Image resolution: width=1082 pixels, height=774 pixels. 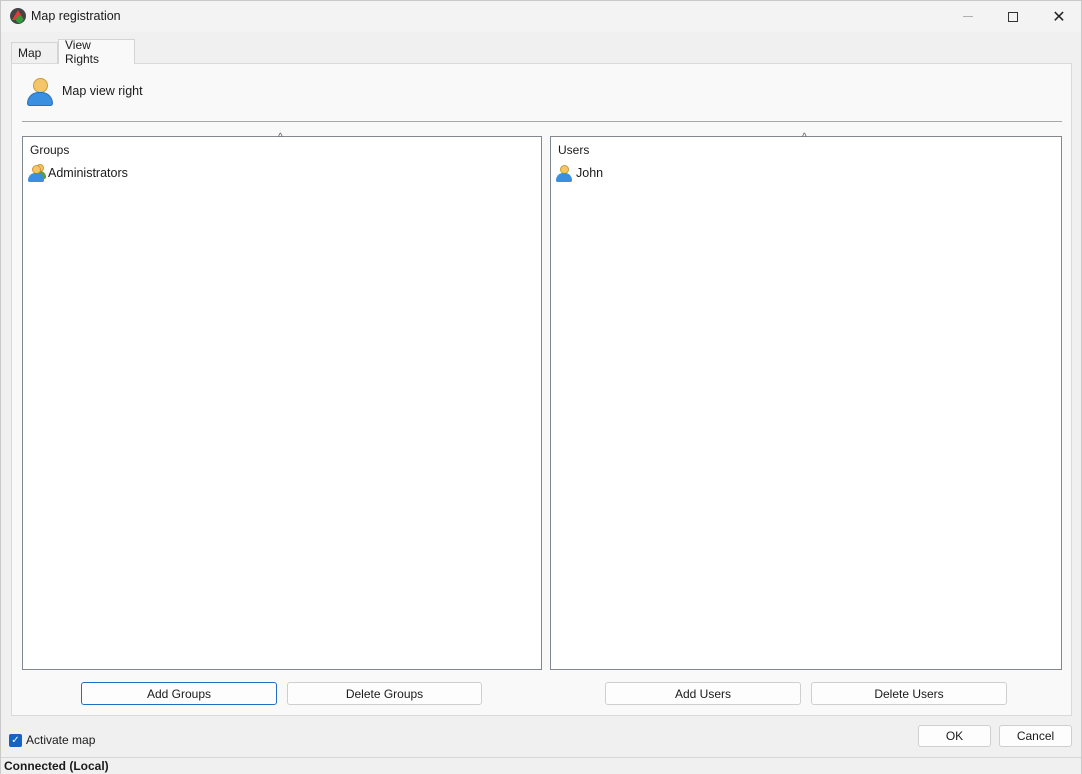 I want to click on activate-map-checkbox-row: ✓ Activate map, so click(x=52, y=740).